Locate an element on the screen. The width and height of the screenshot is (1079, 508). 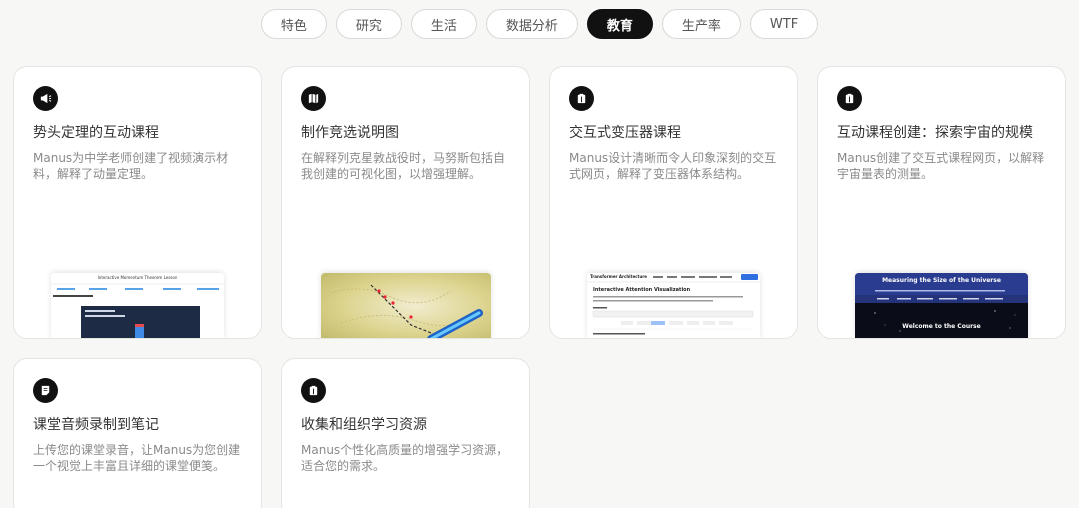
use-case-card-learning-resources: 收集和组织学习资源 Manus个性化高质量的增强学习资源，适合您的需求。 is located at coordinates (405, 433).